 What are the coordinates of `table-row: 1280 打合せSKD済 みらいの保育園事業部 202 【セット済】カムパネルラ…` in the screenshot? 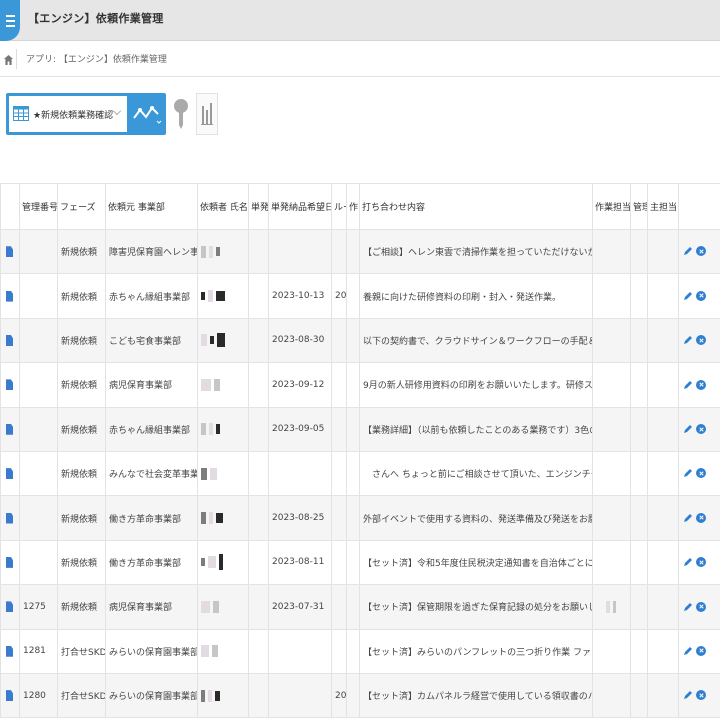 It's located at (360, 695).